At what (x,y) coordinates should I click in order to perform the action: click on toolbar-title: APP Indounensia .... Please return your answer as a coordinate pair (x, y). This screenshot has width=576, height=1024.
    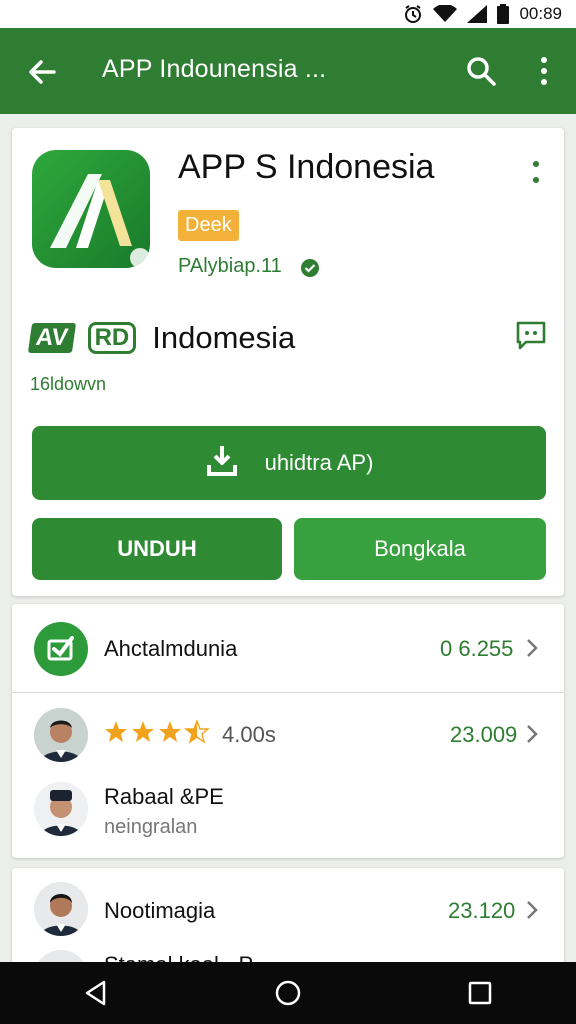
    Looking at the image, I should click on (214, 69).